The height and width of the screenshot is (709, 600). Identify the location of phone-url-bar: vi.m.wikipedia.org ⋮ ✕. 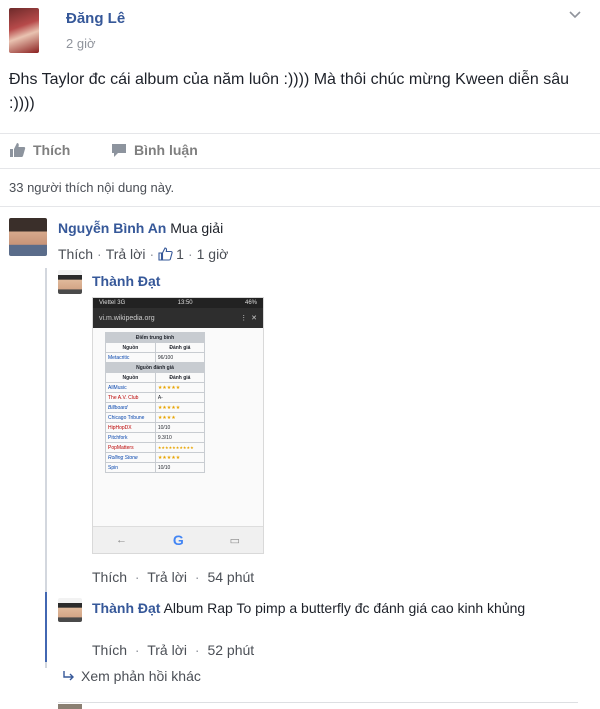
(178, 318).